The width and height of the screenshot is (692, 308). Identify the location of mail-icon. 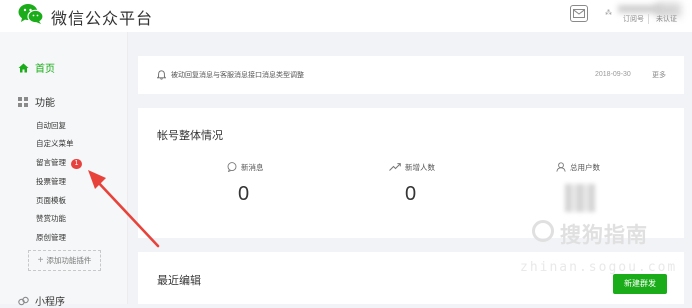
(579, 13).